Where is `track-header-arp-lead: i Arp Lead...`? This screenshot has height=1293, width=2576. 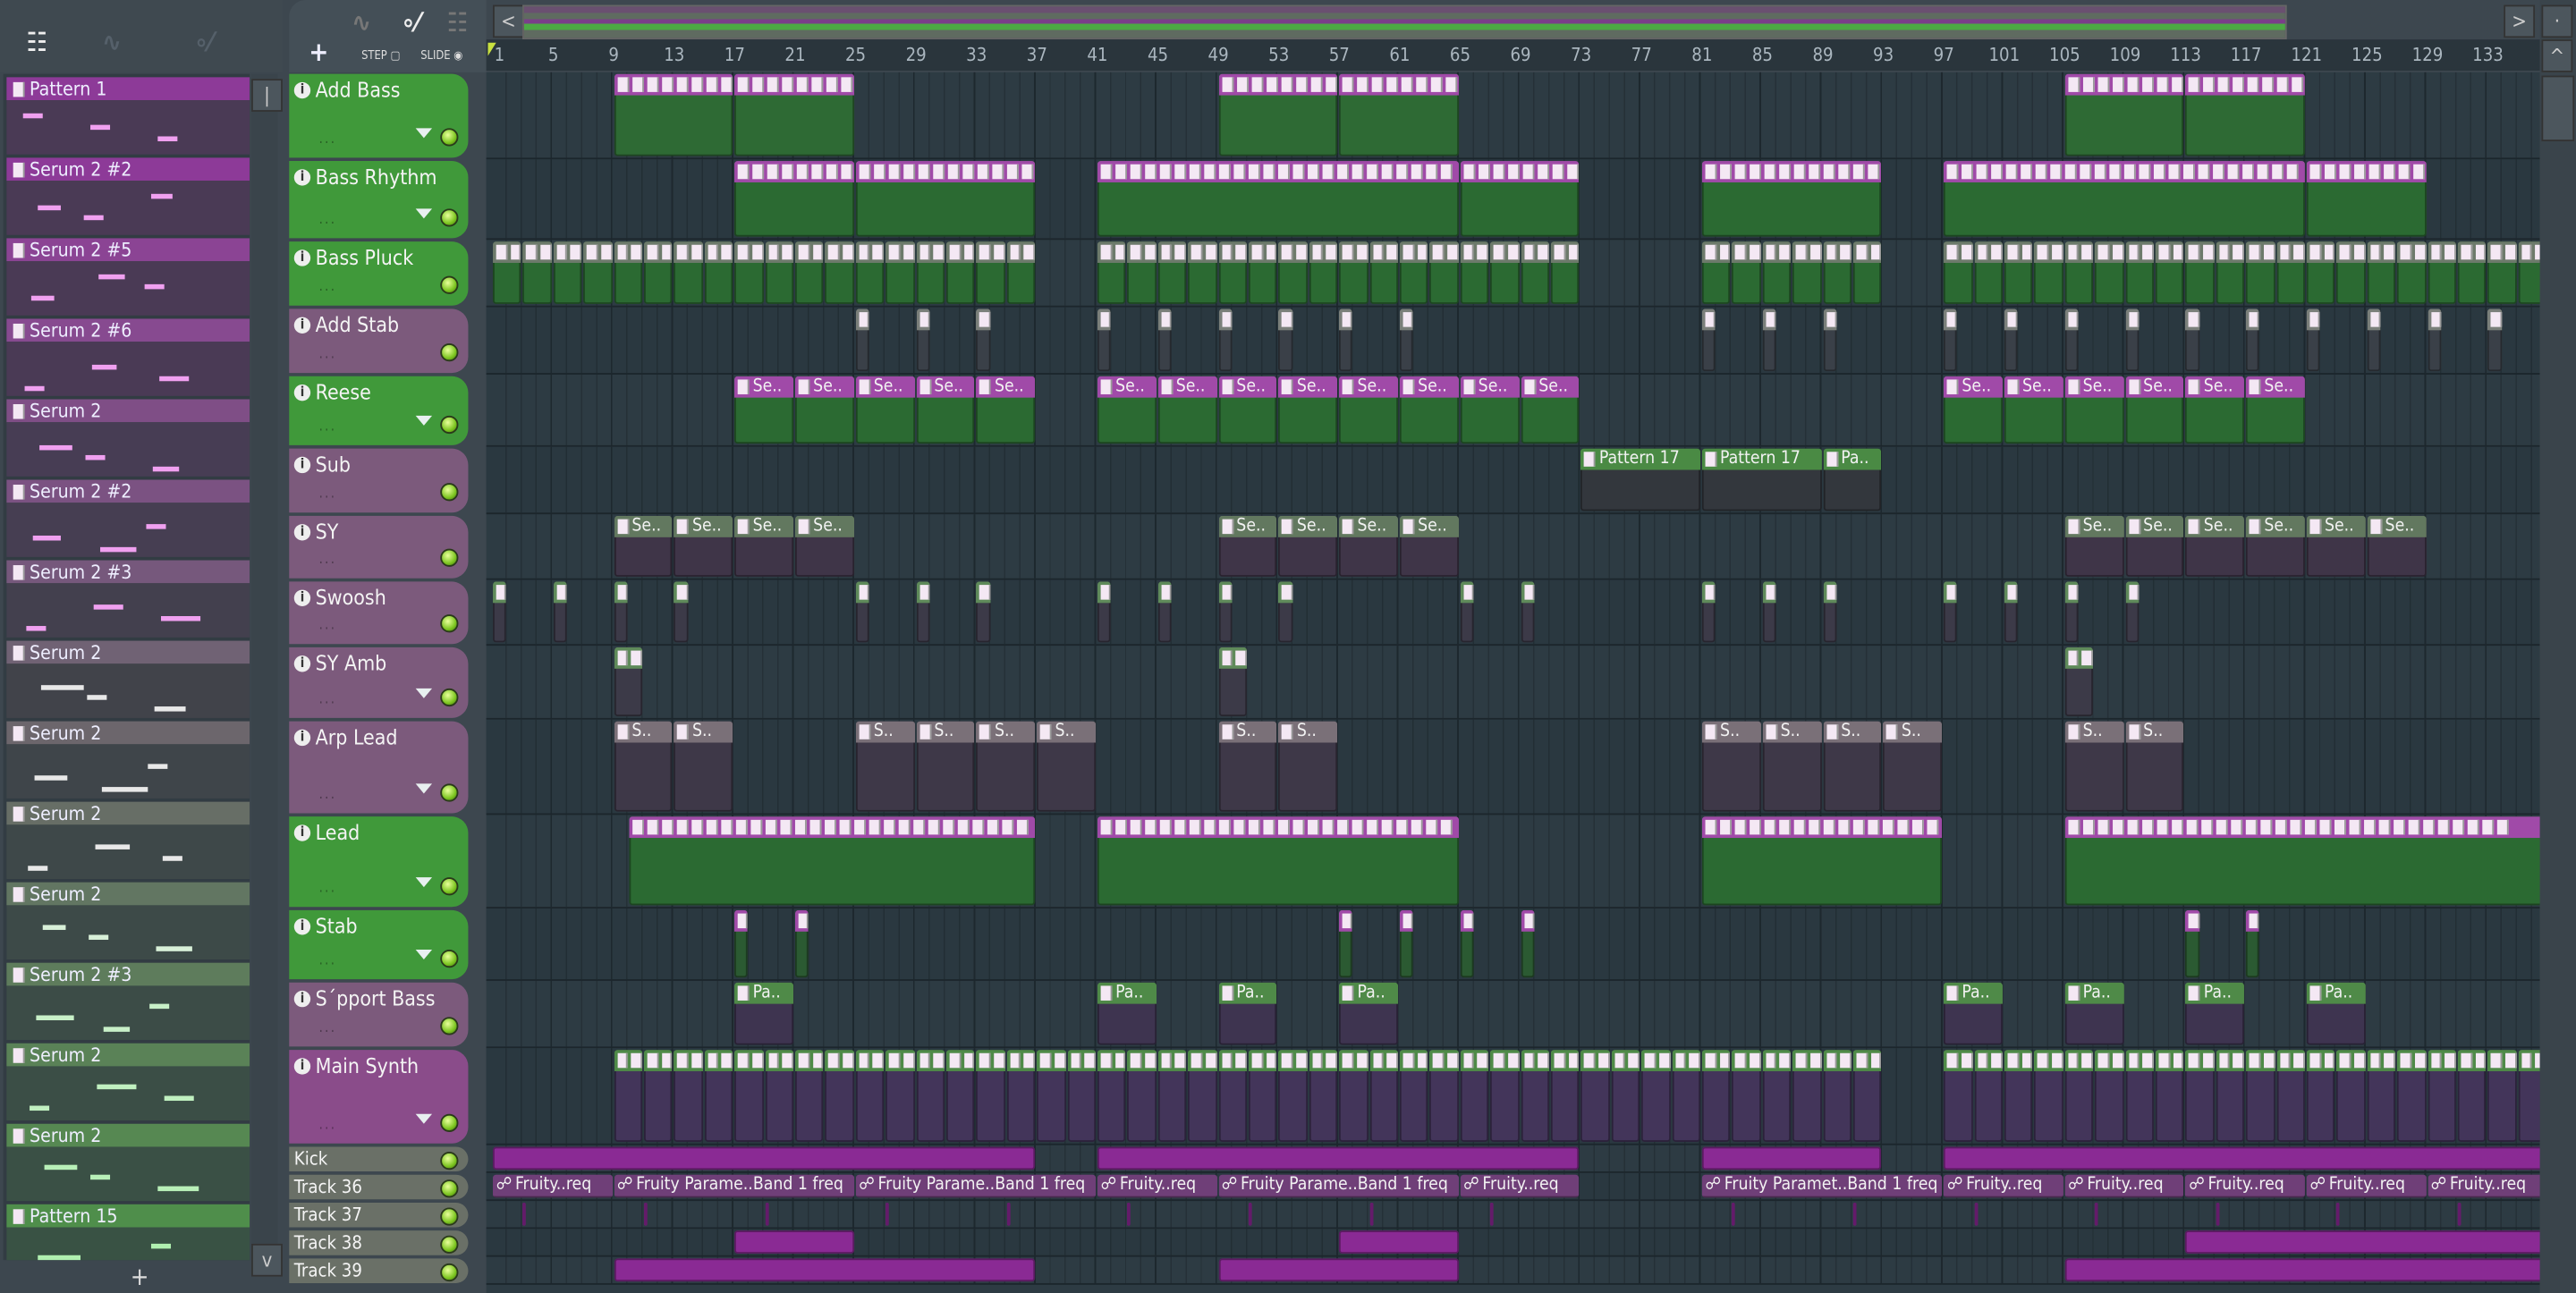
track-header-arp-lead: i Arp Lead... is located at coordinates (379, 768).